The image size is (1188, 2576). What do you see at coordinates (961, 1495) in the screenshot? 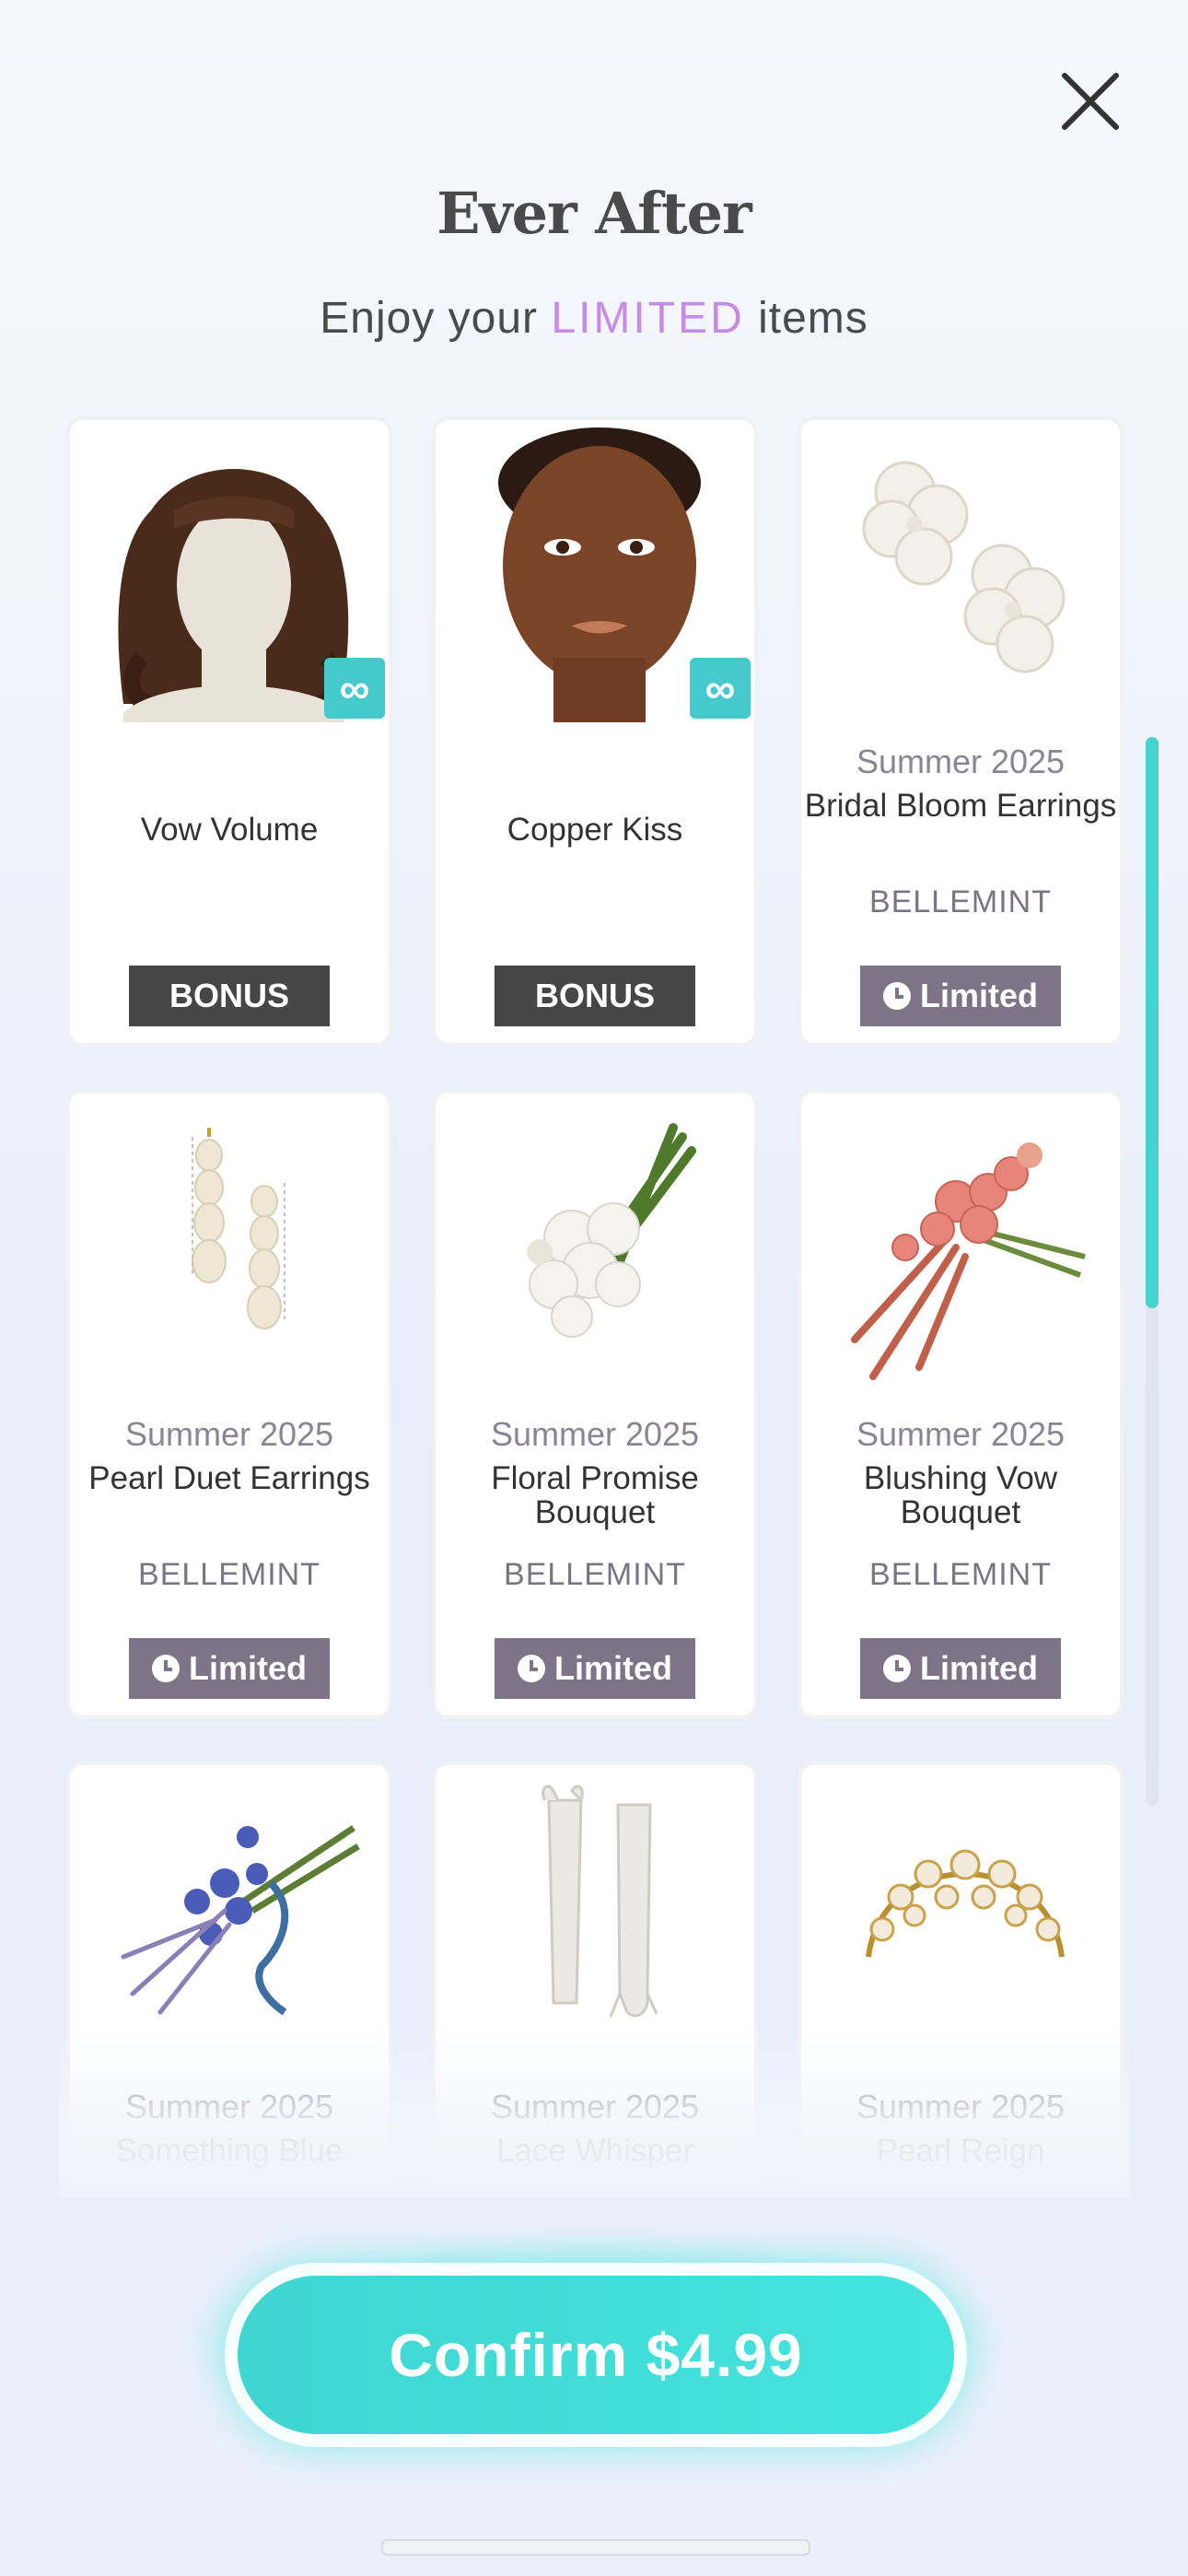
I see `item-name: Blushing Vow Bouquet` at bounding box center [961, 1495].